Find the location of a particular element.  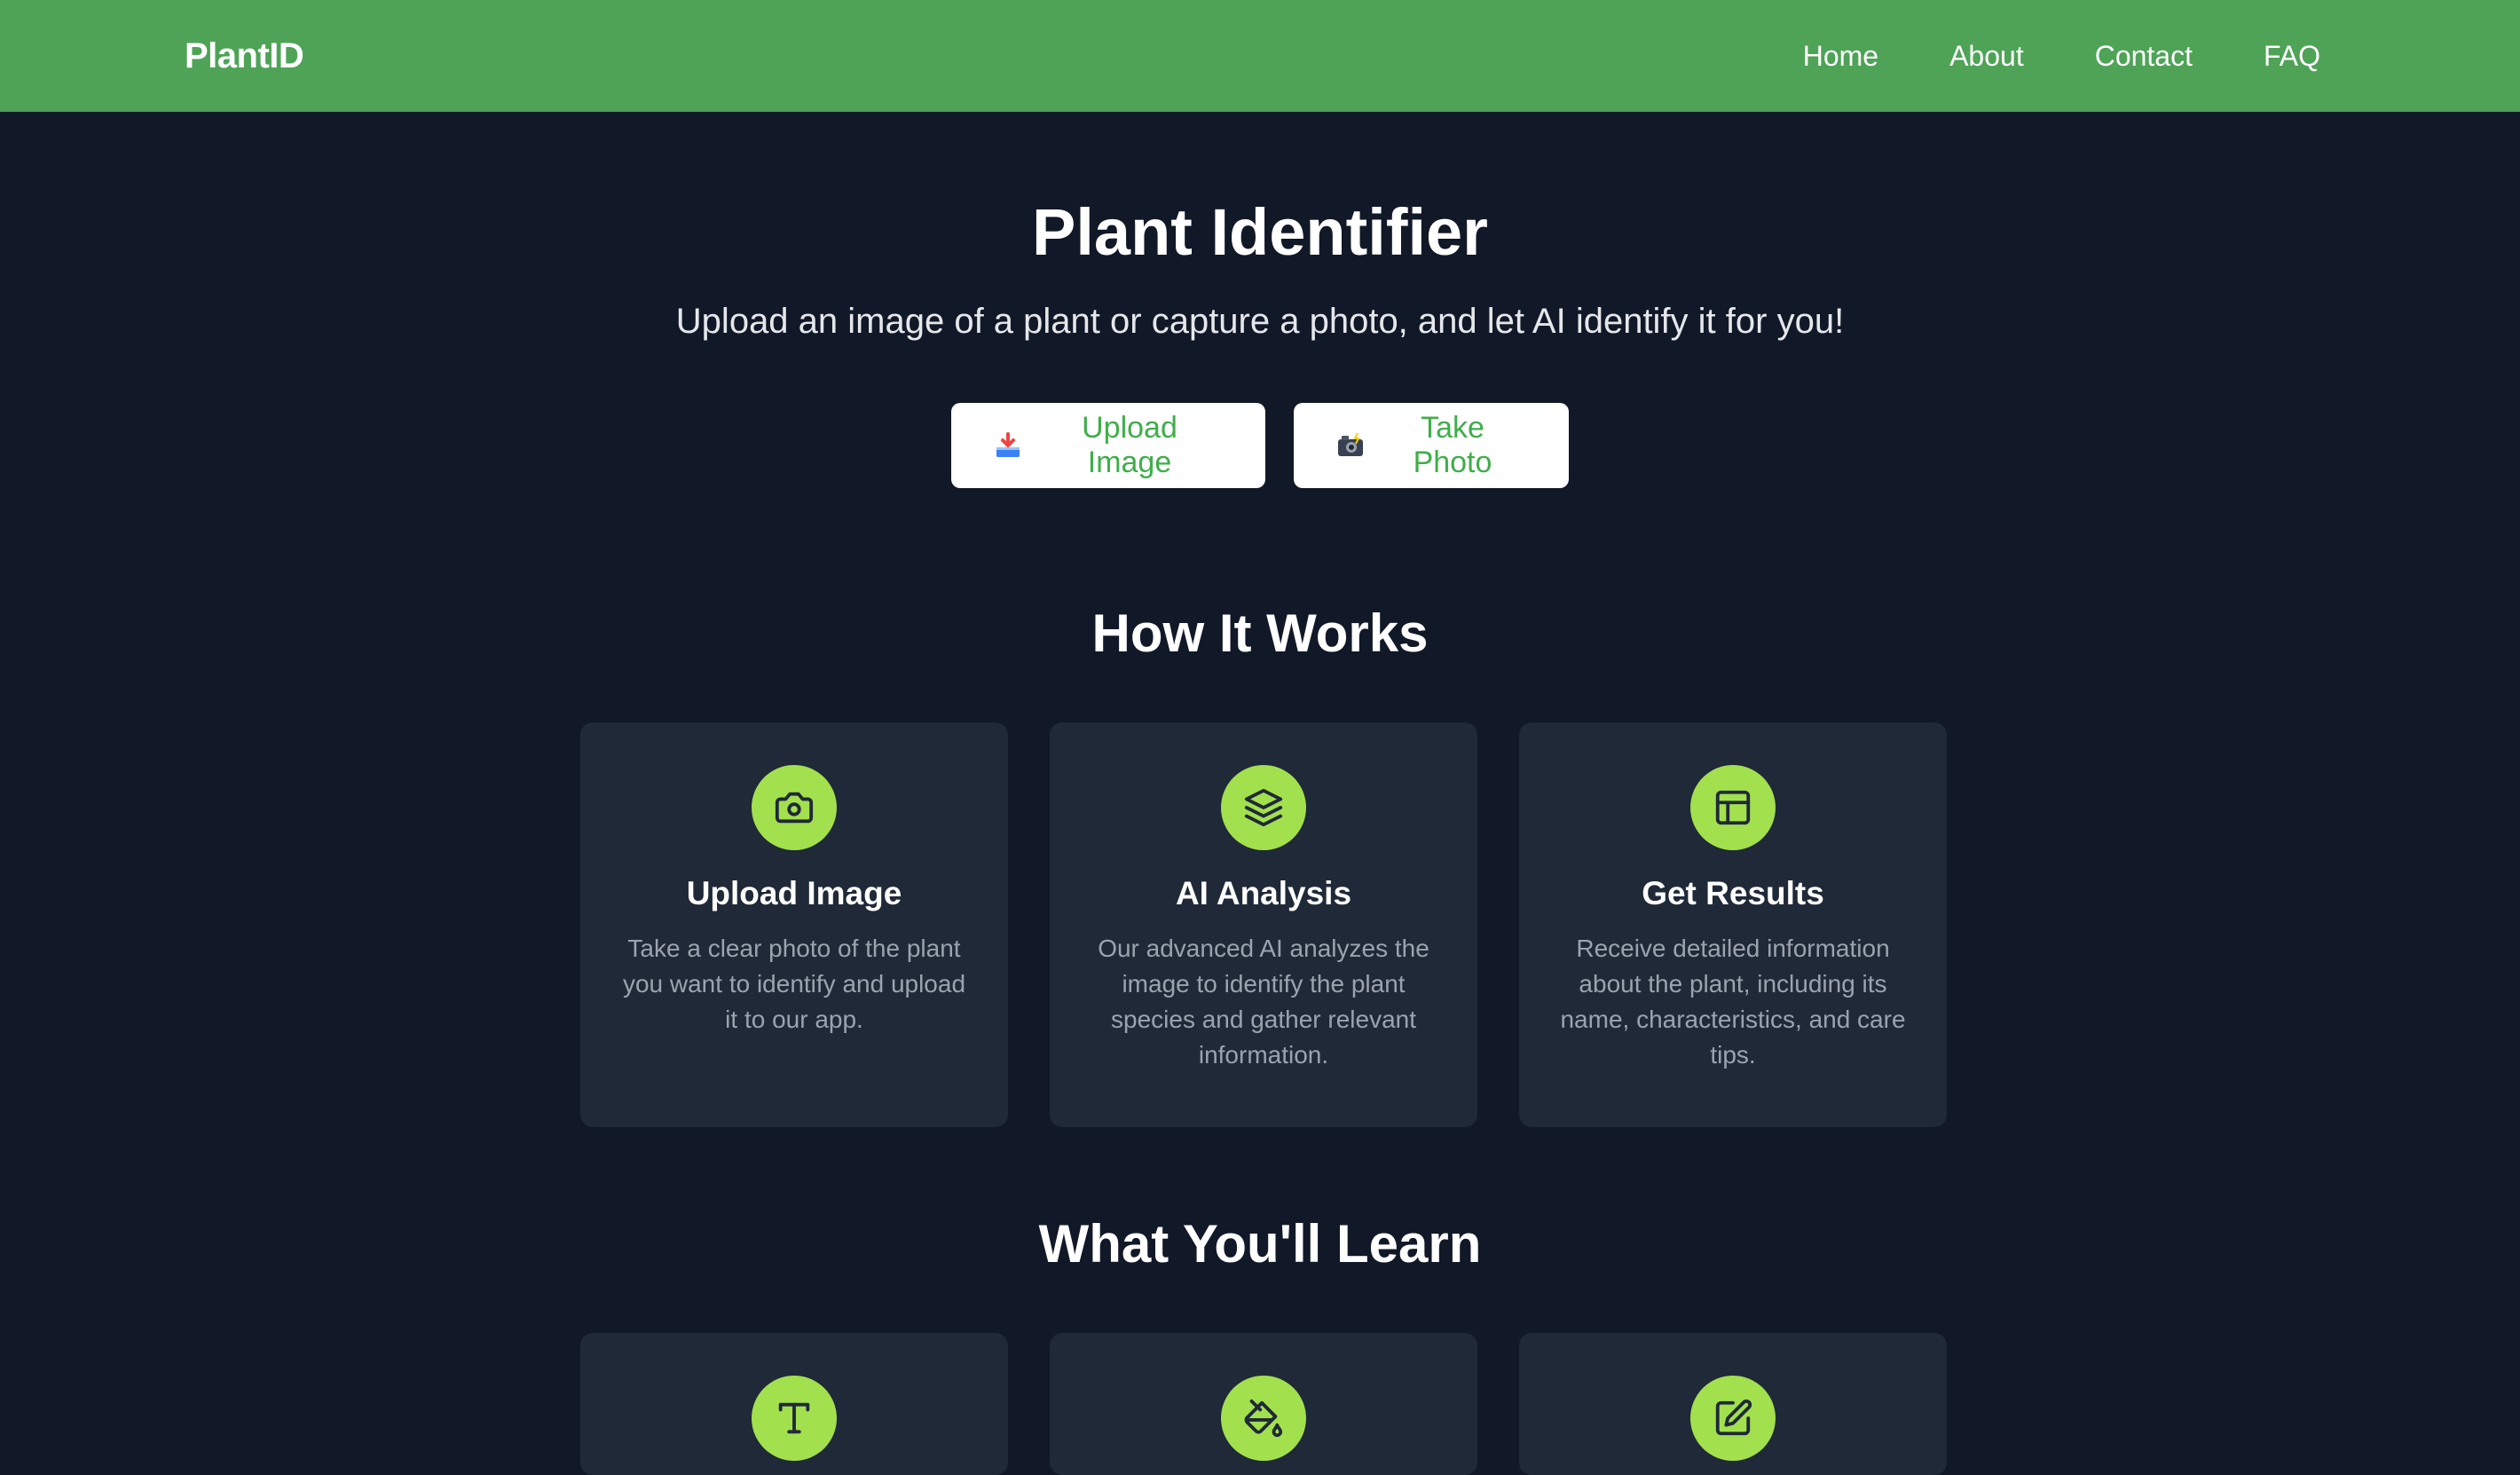

nav-link-contact: Contact is located at coordinates (2144, 56).